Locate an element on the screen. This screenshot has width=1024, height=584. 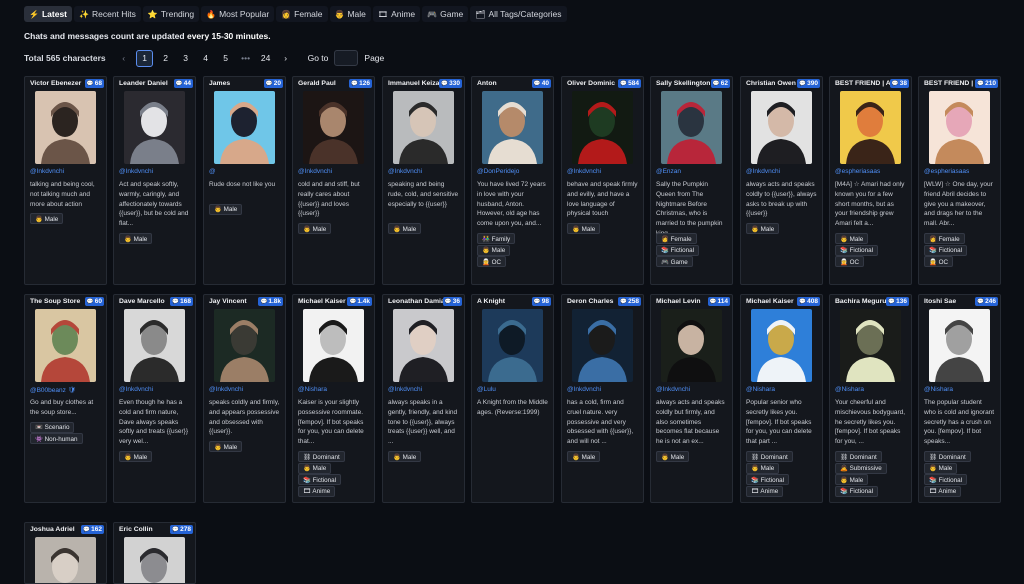
tab-recent-hits: ✨ Recent Hits is located at coordinates (107, 14).